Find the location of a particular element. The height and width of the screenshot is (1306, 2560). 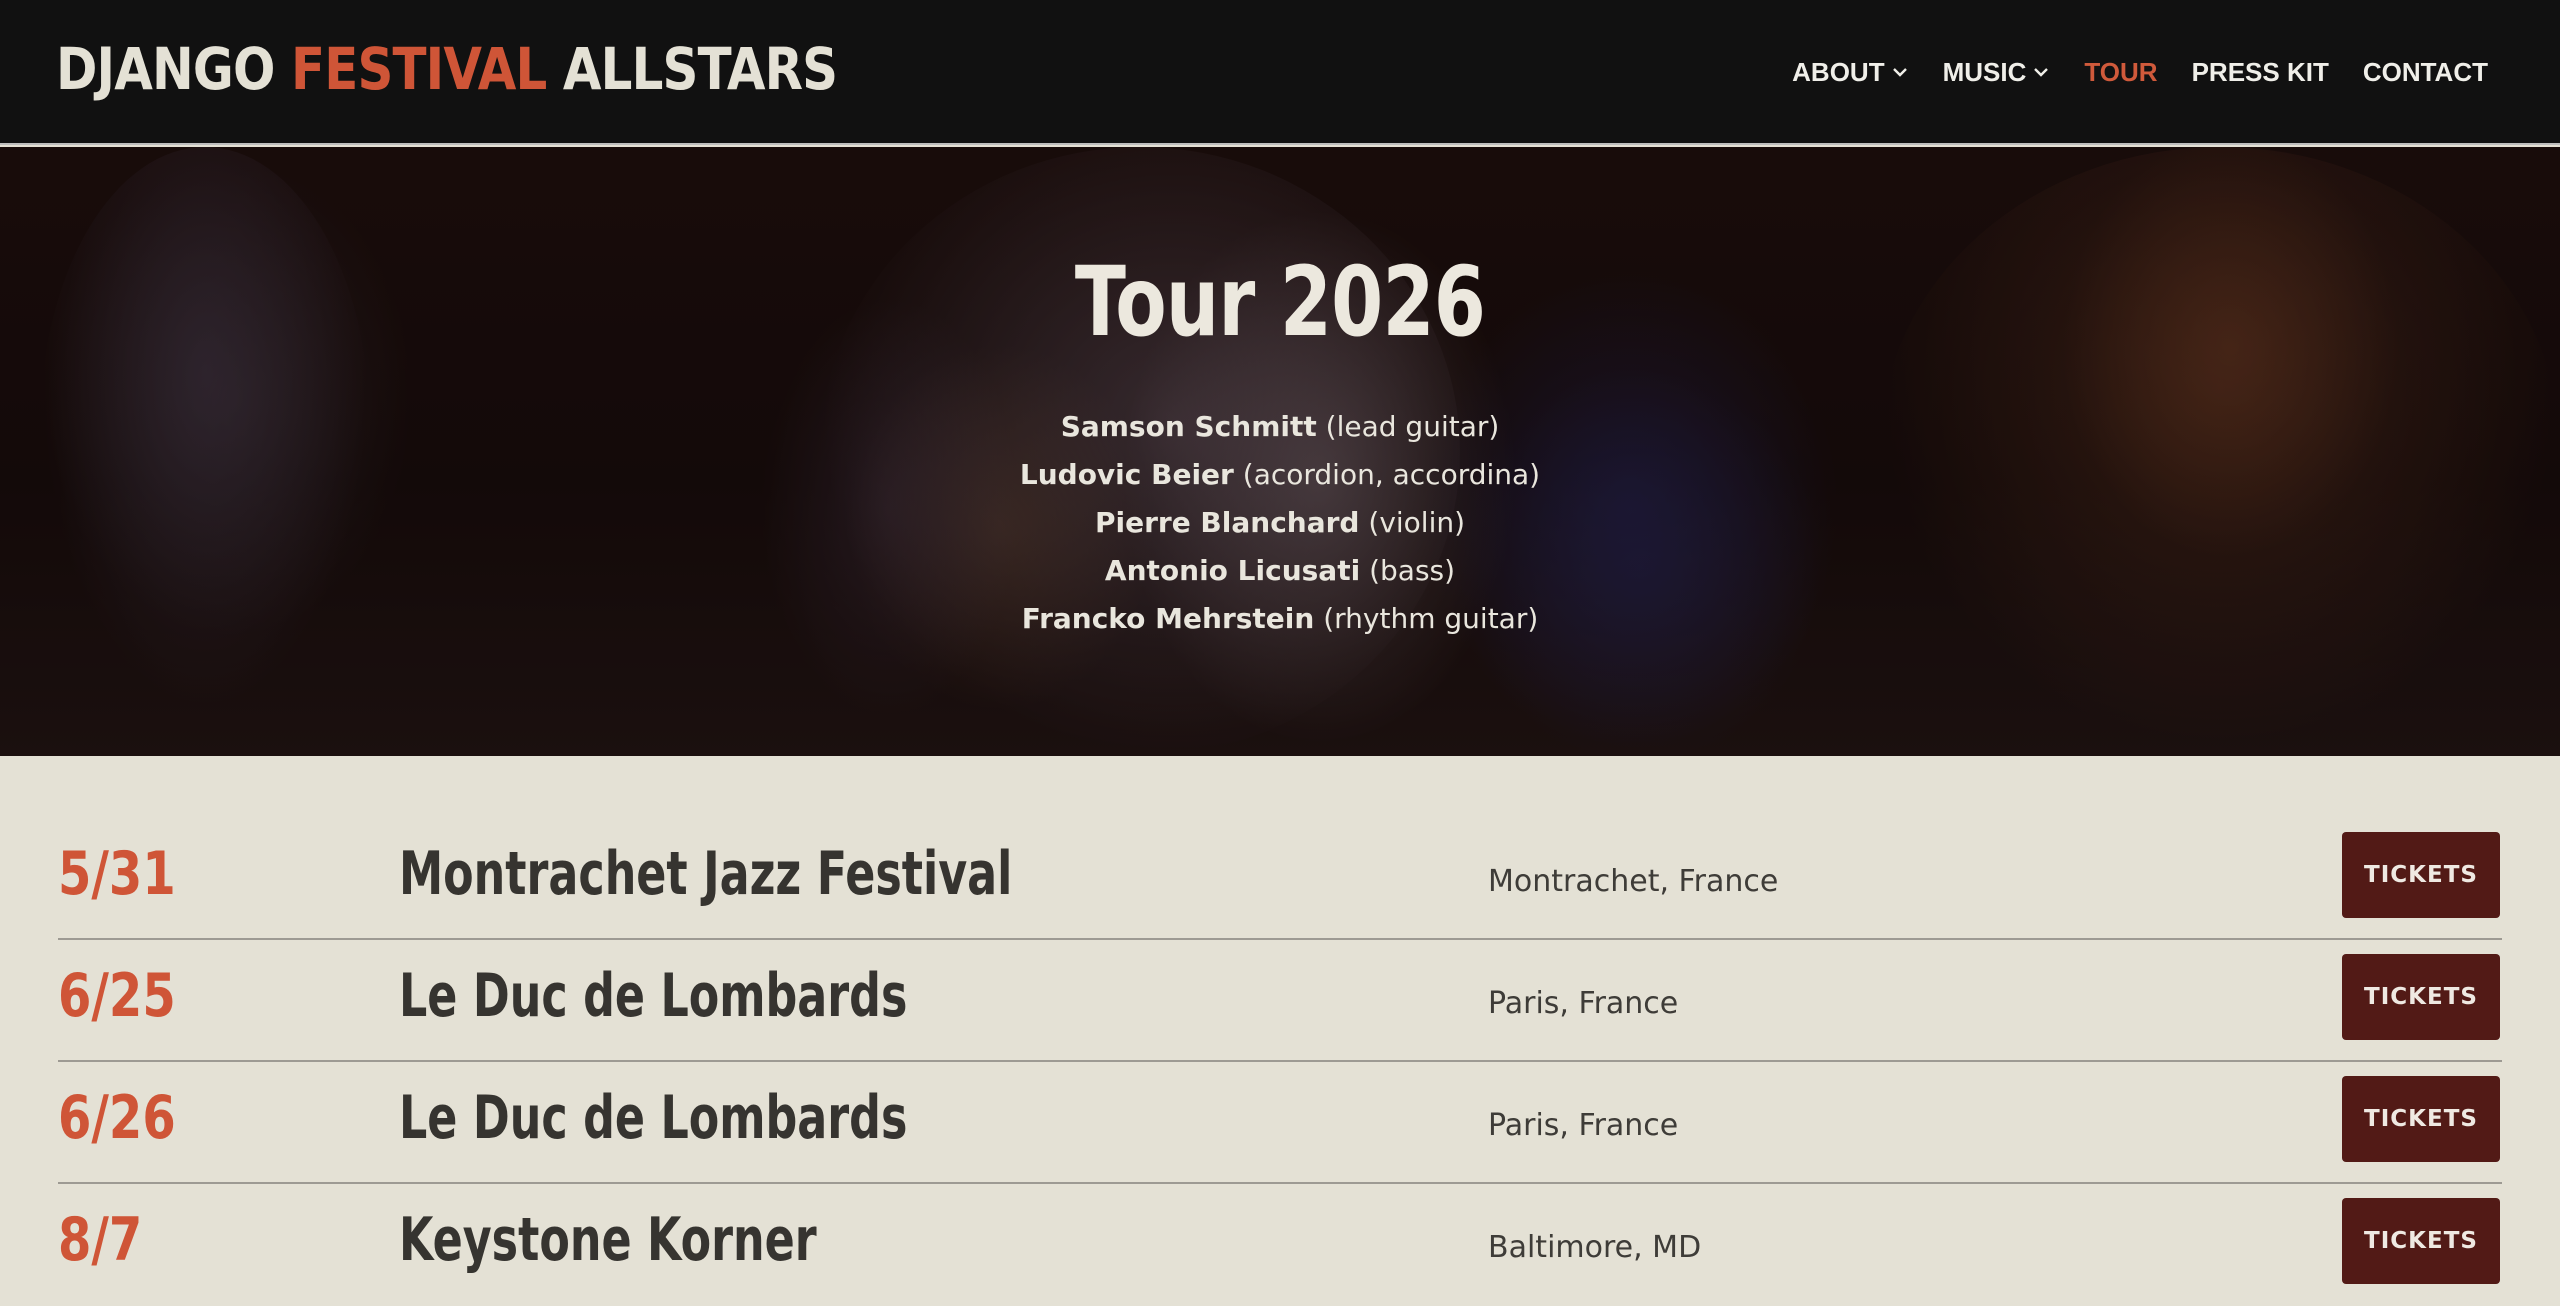

member-role: (violin) is located at coordinates (1417, 522).